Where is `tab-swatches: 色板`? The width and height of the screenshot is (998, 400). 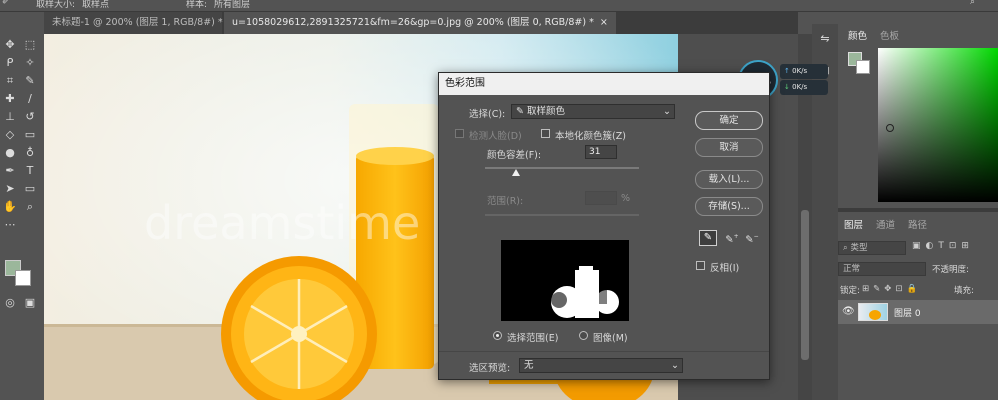
tab-swatches: 色板 is located at coordinates (889, 35).